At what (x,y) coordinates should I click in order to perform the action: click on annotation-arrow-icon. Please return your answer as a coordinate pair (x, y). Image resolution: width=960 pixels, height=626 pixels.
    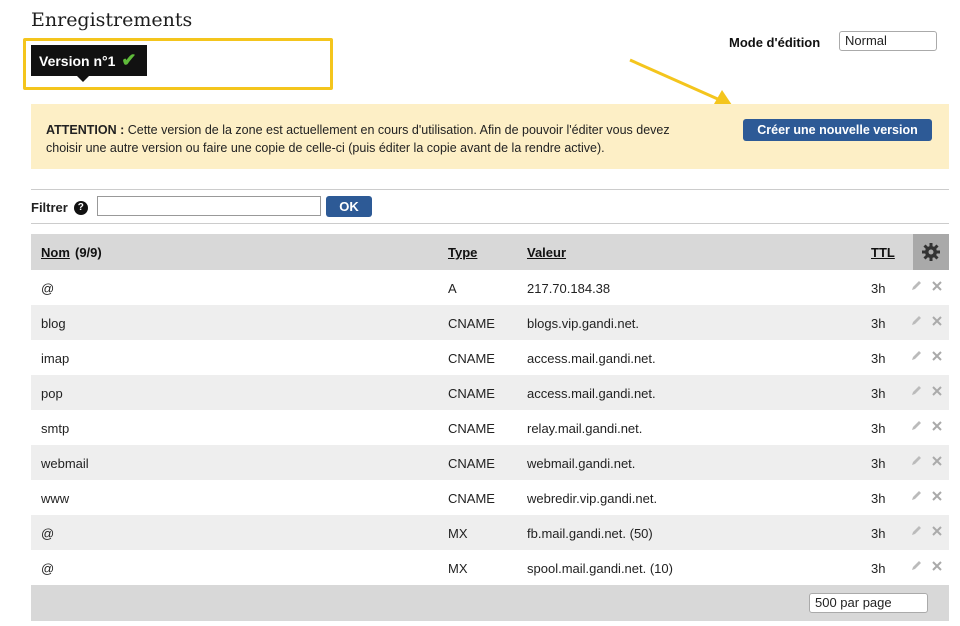
    Looking at the image, I should click on (680, 81).